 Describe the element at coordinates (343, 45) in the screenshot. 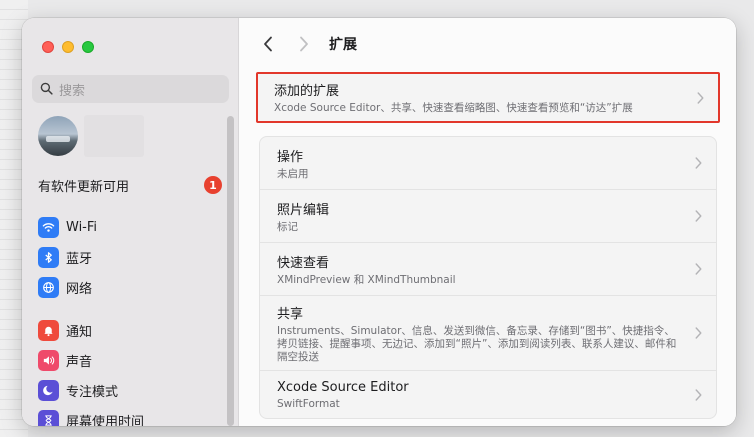

I see `page-title: 扩展` at that location.